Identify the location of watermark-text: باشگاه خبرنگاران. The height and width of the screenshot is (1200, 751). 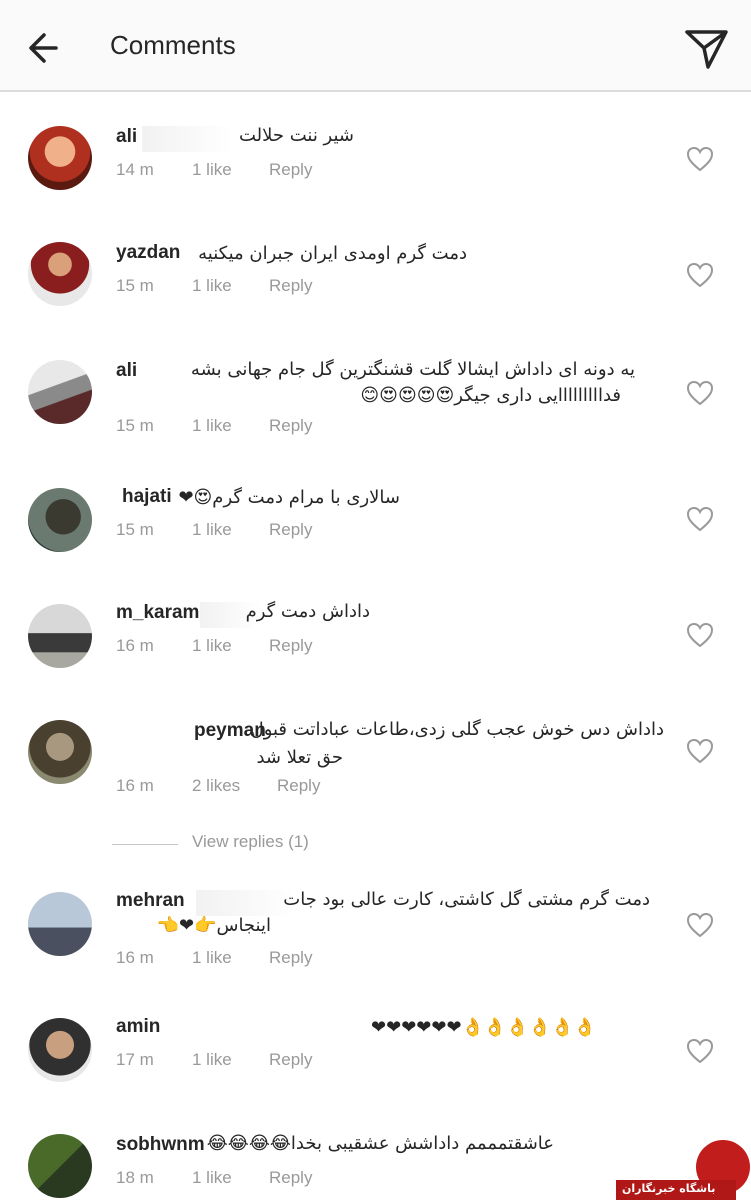
(669, 1188).